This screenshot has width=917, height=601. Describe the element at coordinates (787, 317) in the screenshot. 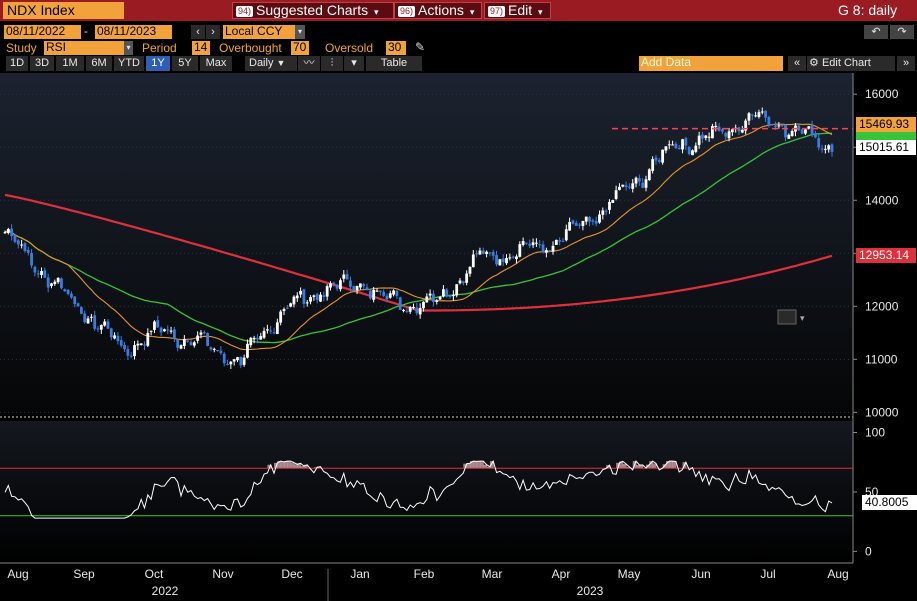

I see `mini-chart-icon` at that location.